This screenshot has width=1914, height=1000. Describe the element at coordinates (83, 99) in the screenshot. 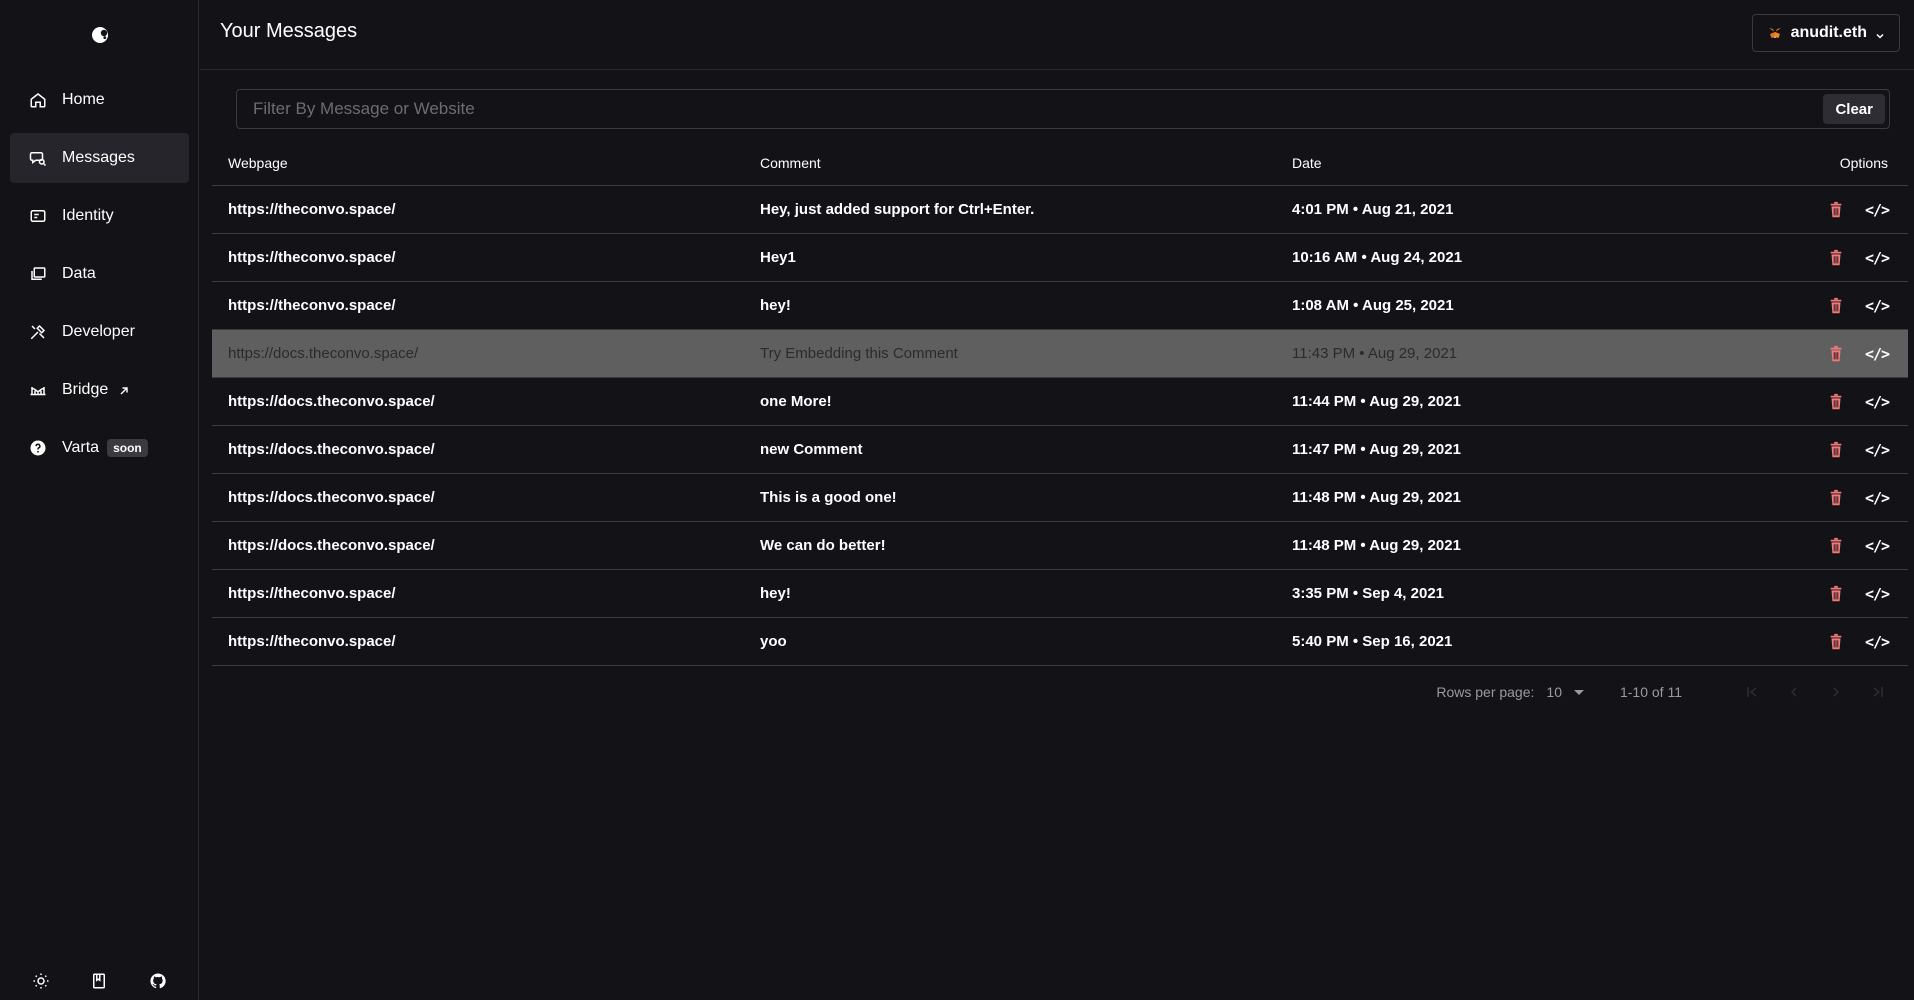

I see `sidebar-item-label: Home` at that location.